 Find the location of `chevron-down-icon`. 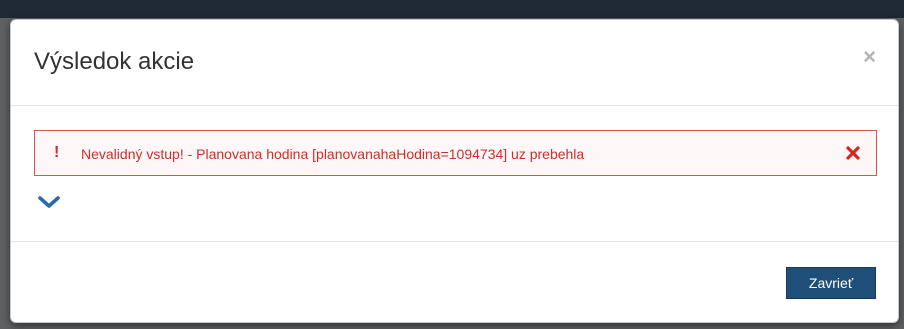

chevron-down-icon is located at coordinates (49, 202).